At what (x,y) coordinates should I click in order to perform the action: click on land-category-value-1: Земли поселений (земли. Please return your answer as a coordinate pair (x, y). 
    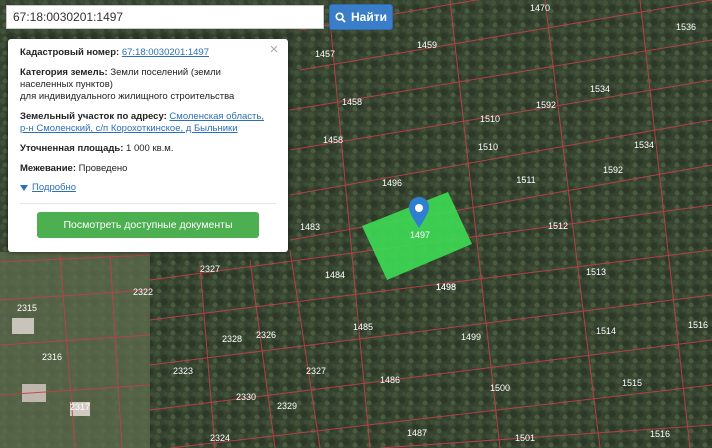
    Looking at the image, I should click on (165, 72).